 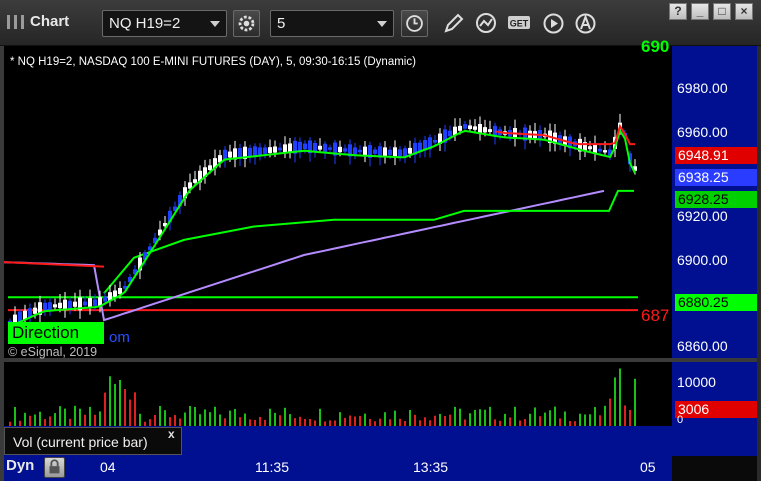 I want to click on minimize-window-button: _, so click(x=700, y=11).